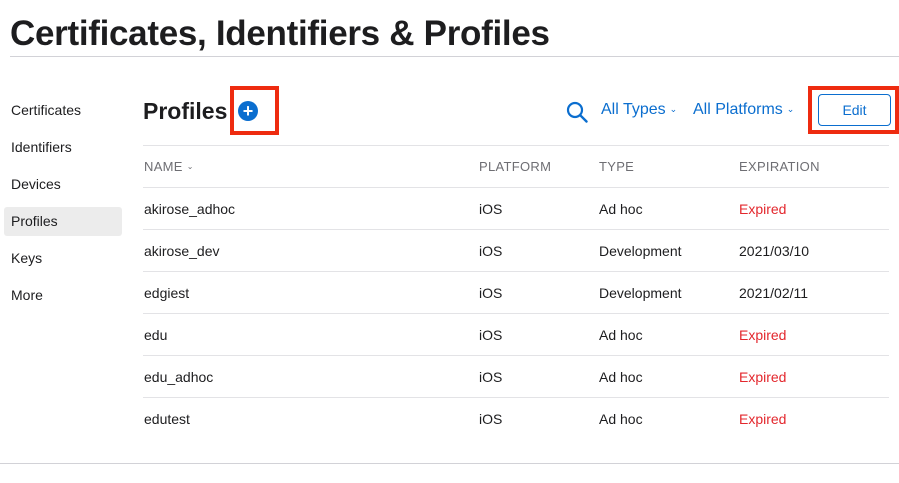  What do you see at coordinates (179, 377) in the screenshot?
I see `profile-name: edu_adhoc` at bounding box center [179, 377].